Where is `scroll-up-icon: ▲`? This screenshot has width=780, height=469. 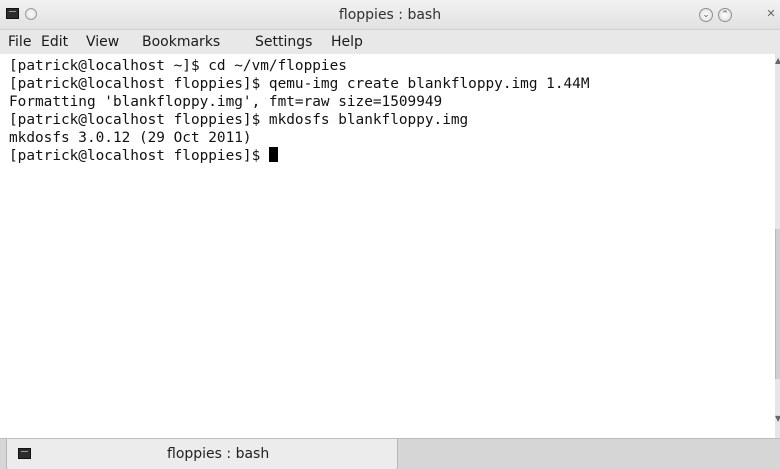
scroll-up-icon: ▲ is located at coordinates (777, 61).